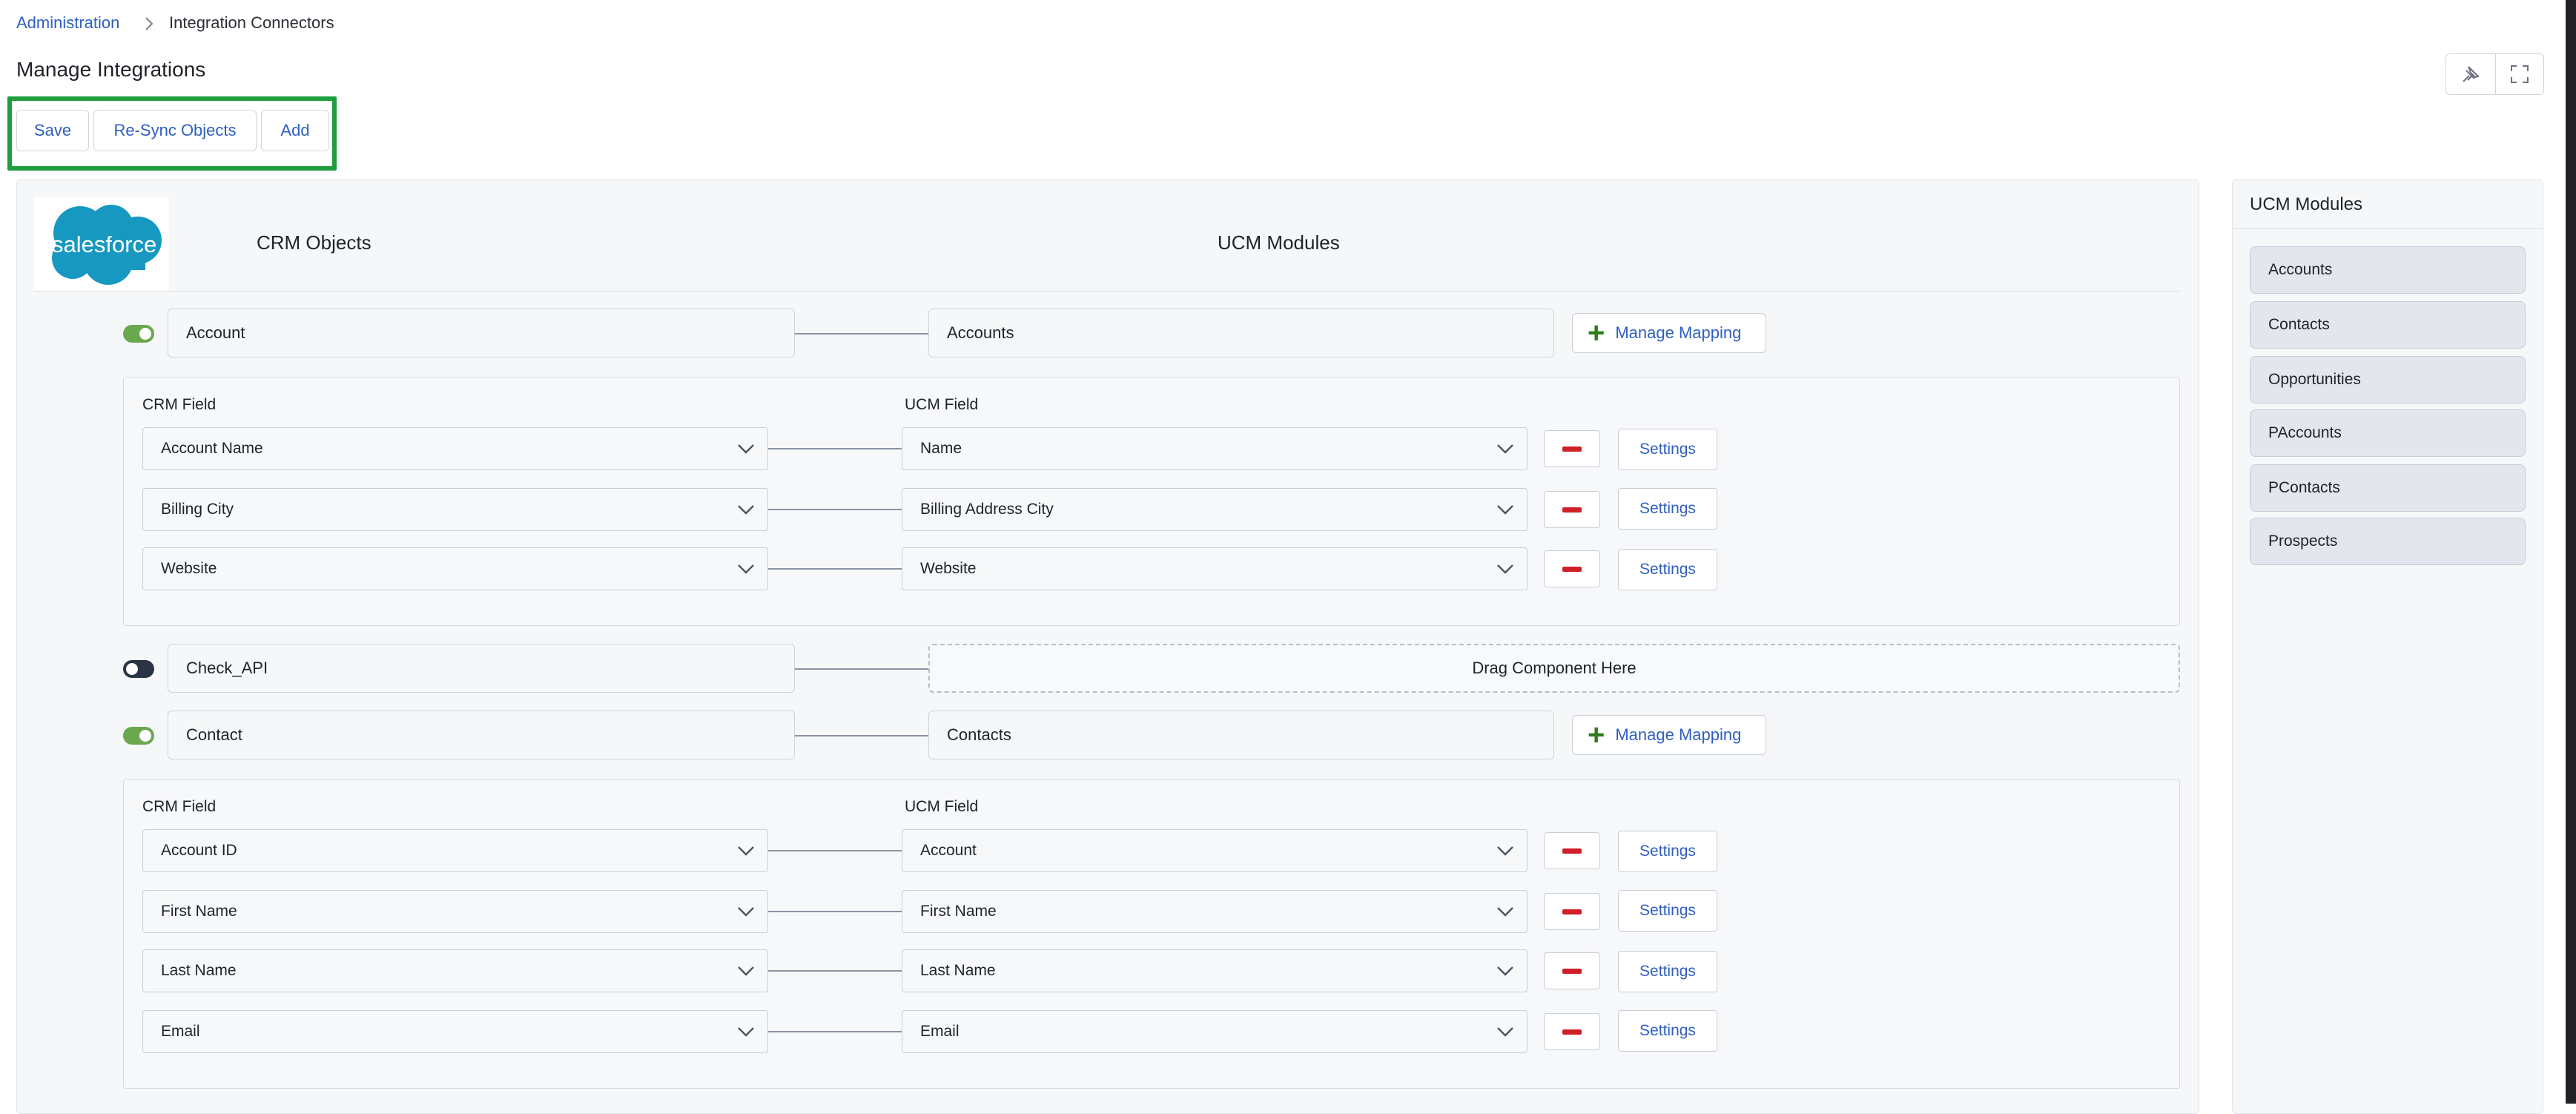  I want to click on crm-field-value: Last Name, so click(199, 970).